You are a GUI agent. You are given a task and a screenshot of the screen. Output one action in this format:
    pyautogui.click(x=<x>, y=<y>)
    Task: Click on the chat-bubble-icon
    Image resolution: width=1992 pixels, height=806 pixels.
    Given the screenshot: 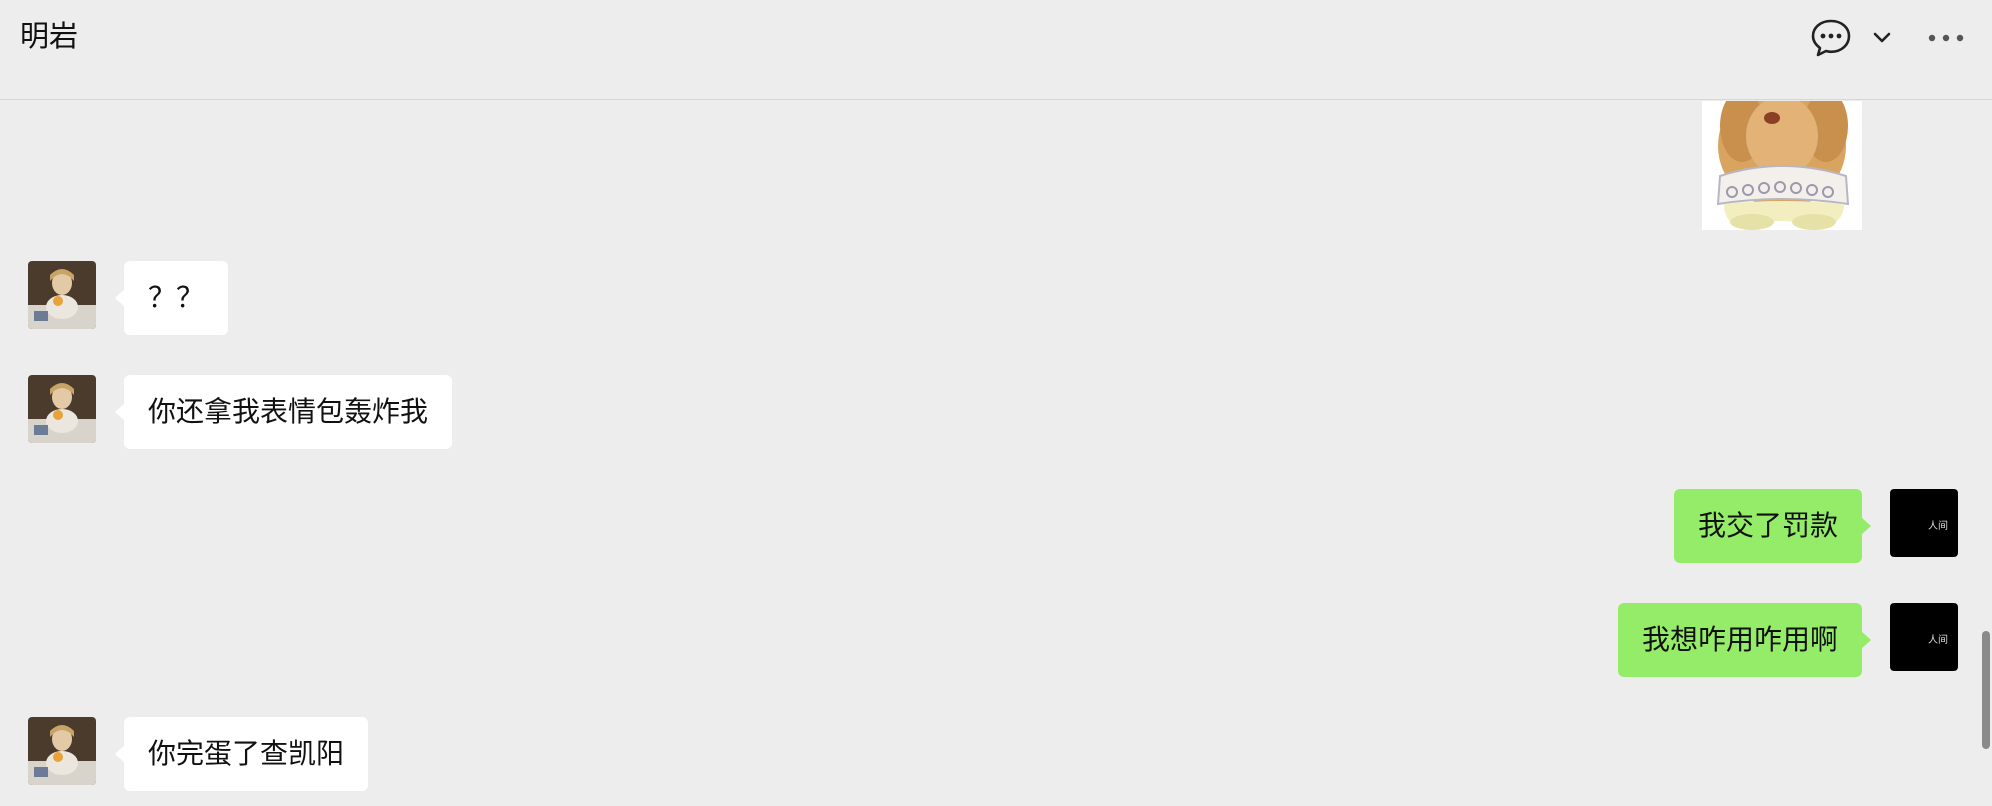 What is the action you would take?
    pyautogui.click(x=1831, y=38)
    